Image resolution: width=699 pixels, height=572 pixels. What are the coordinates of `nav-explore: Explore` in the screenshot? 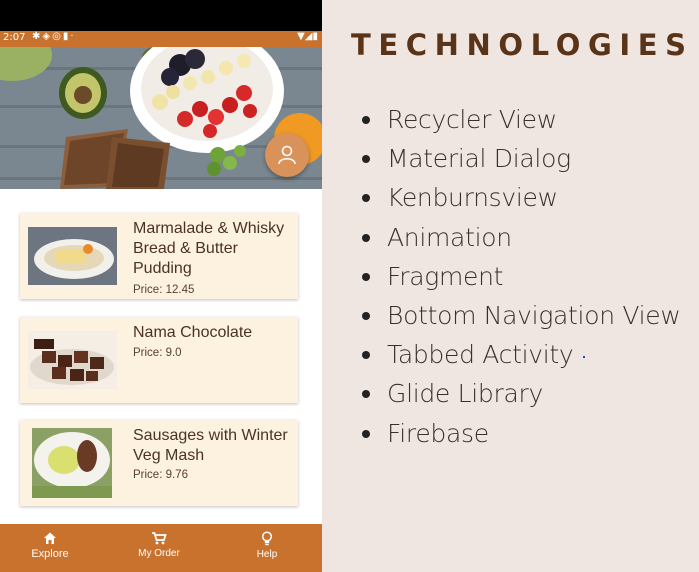 It's located at (50, 548).